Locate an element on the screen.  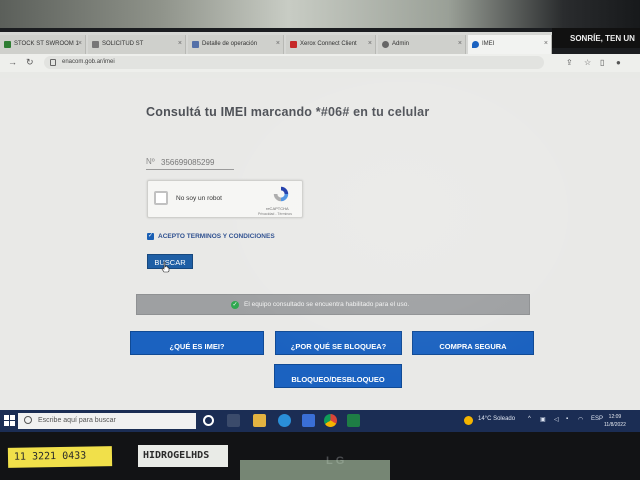
chrome-icon is located at coordinates (330, 420).